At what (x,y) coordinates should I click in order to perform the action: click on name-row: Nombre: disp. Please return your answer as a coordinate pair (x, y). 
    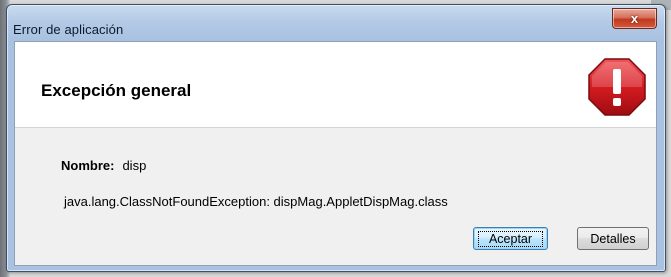
    Looking at the image, I should click on (103, 165).